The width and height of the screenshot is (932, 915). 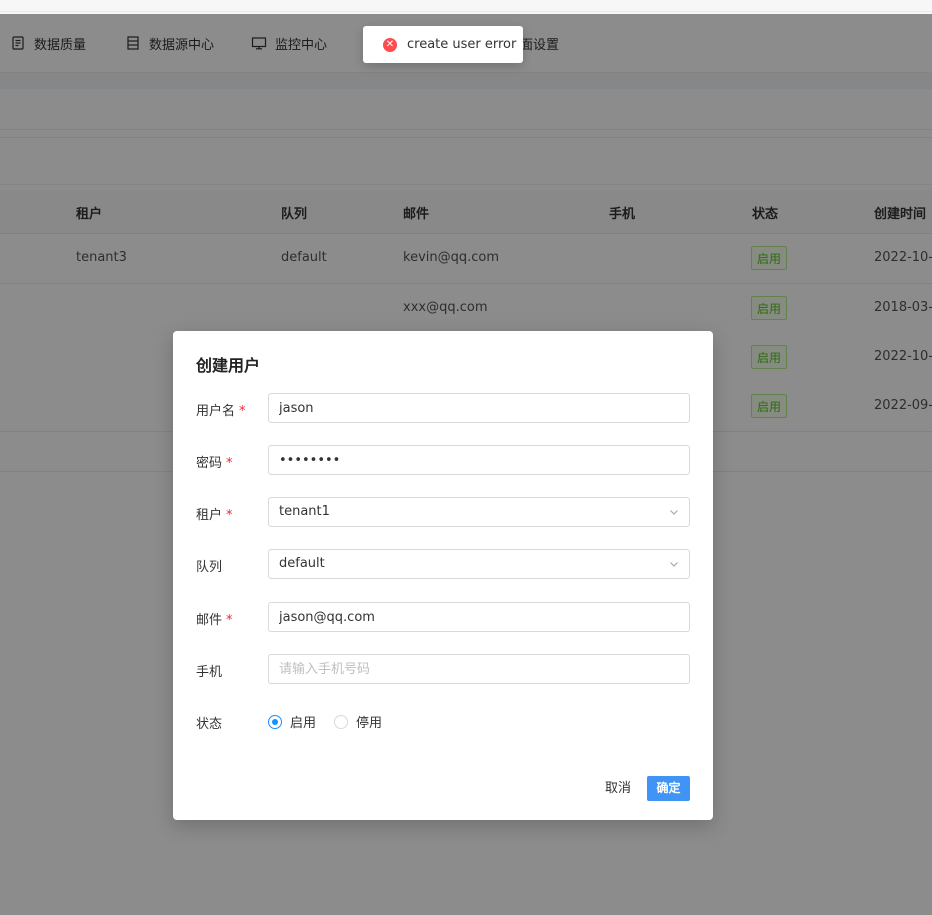 What do you see at coordinates (479, 564) in the screenshot?
I see `queue-select: default` at bounding box center [479, 564].